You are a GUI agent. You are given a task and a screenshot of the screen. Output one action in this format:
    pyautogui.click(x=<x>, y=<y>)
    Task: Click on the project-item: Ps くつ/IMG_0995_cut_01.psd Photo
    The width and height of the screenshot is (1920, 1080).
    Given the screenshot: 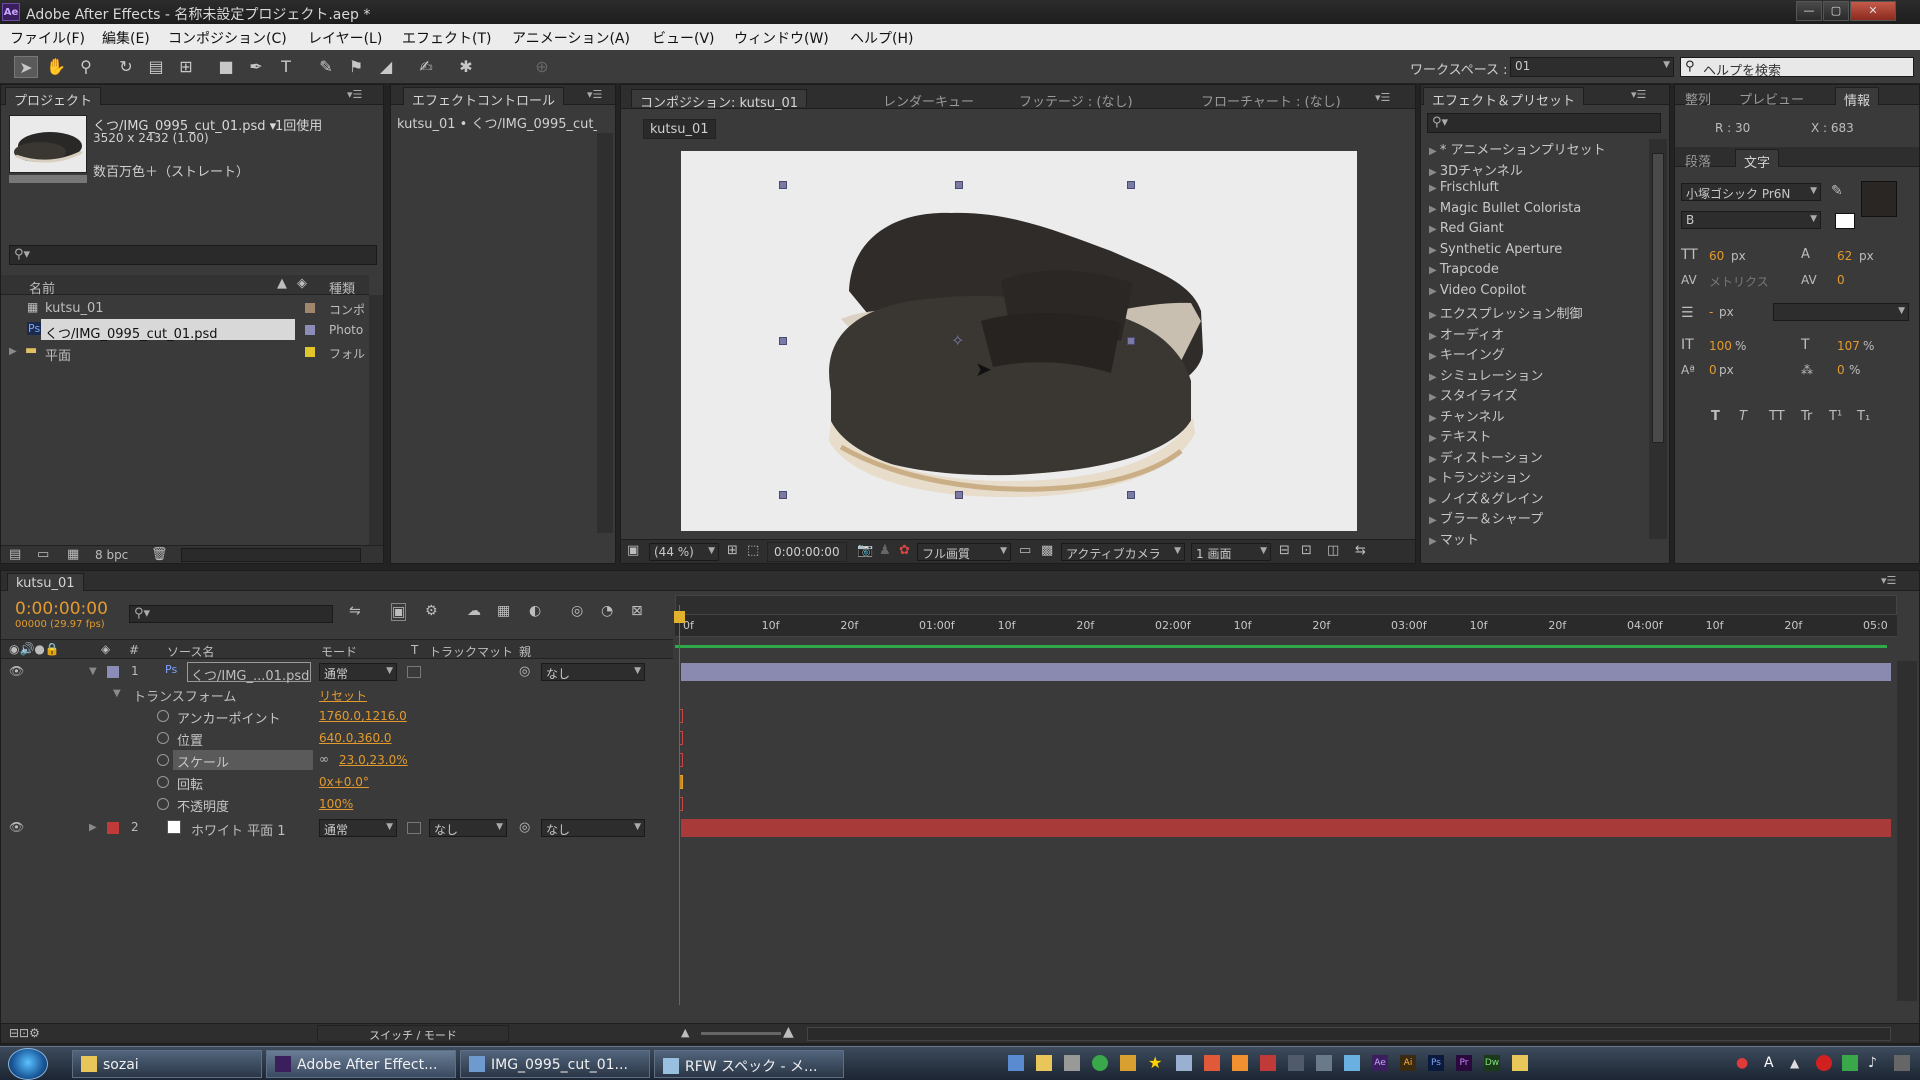 What is the action you would take?
    pyautogui.click(x=184, y=330)
    